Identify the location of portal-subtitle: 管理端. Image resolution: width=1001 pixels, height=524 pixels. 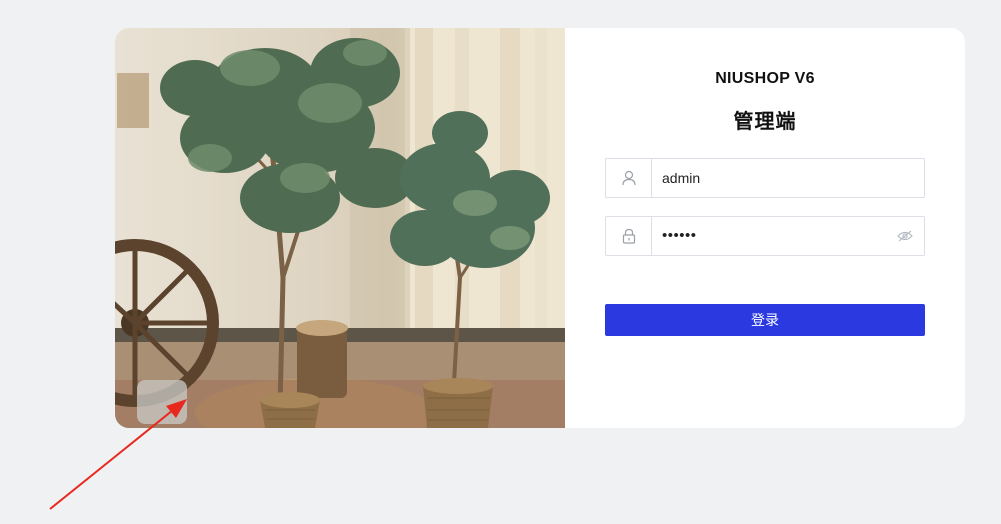
(765, 122).